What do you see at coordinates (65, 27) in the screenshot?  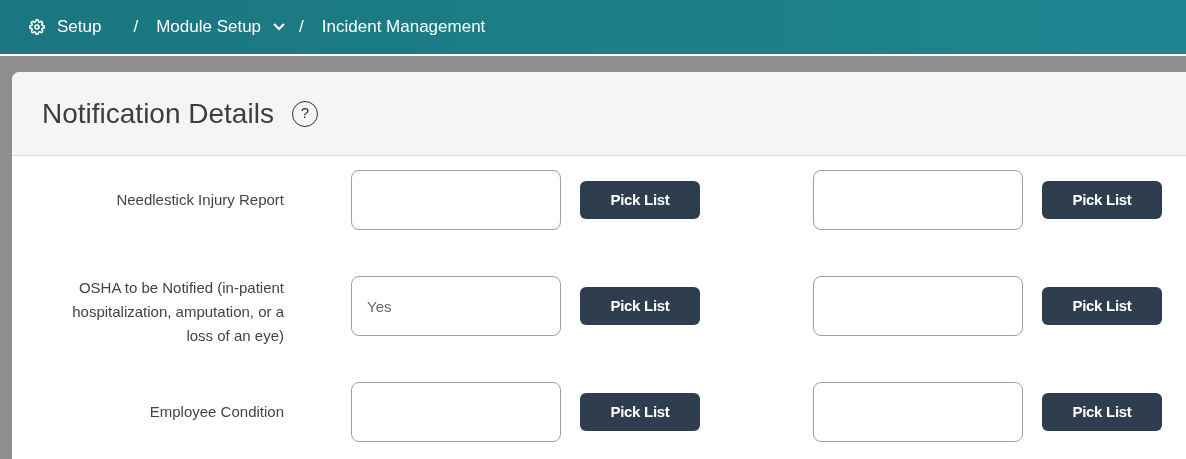 I see `breadcrumb-link: Setup` at bounding box center [65, 27].